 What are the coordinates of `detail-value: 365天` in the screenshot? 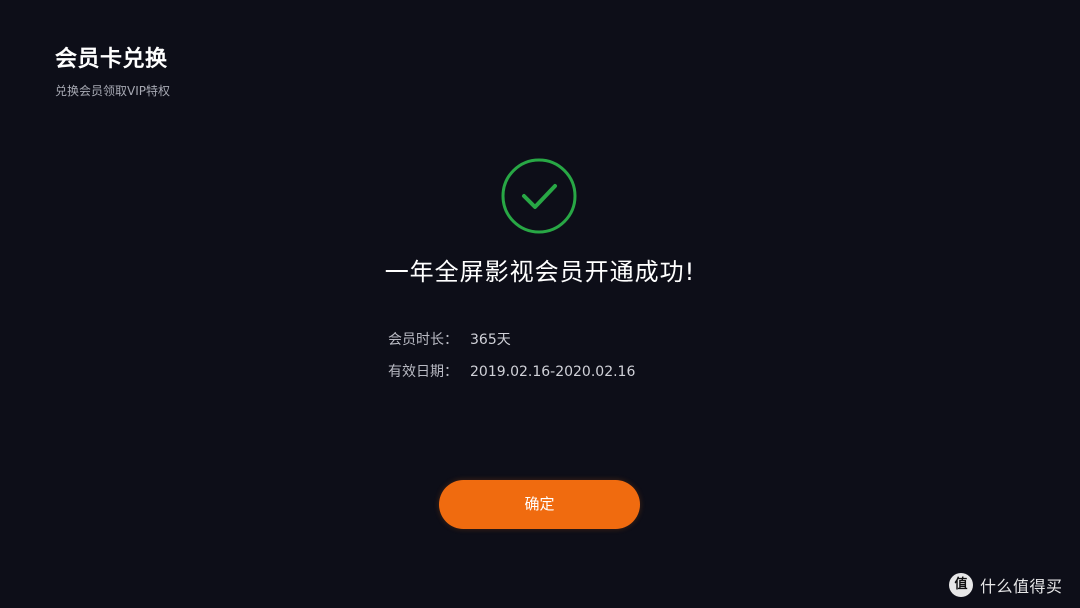 It's located at (490, 340).